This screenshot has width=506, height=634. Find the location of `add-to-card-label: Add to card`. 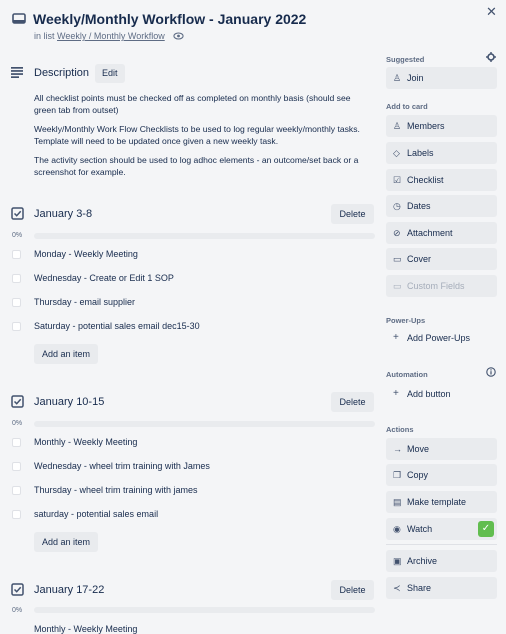

add-to-card-label: Add to card is located at coordinates (407, 106).